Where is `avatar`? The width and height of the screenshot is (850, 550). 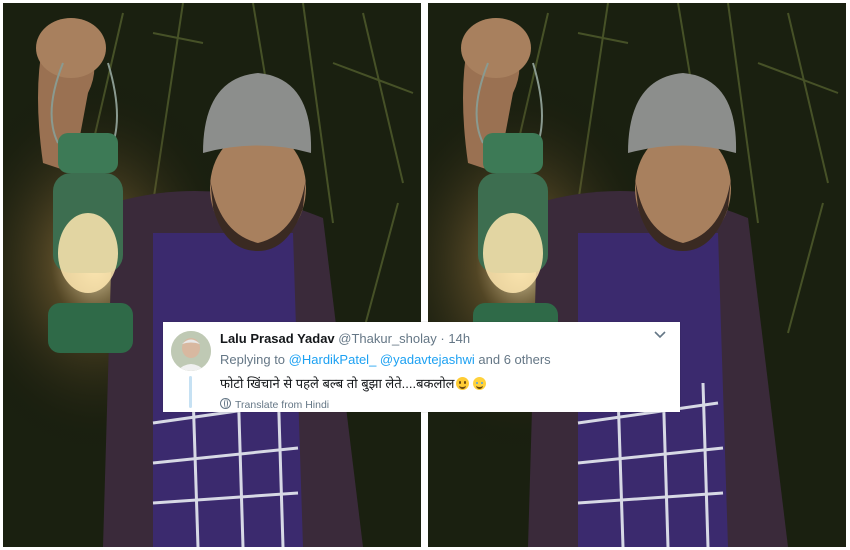
avatar is located at coordinates (191, 351).